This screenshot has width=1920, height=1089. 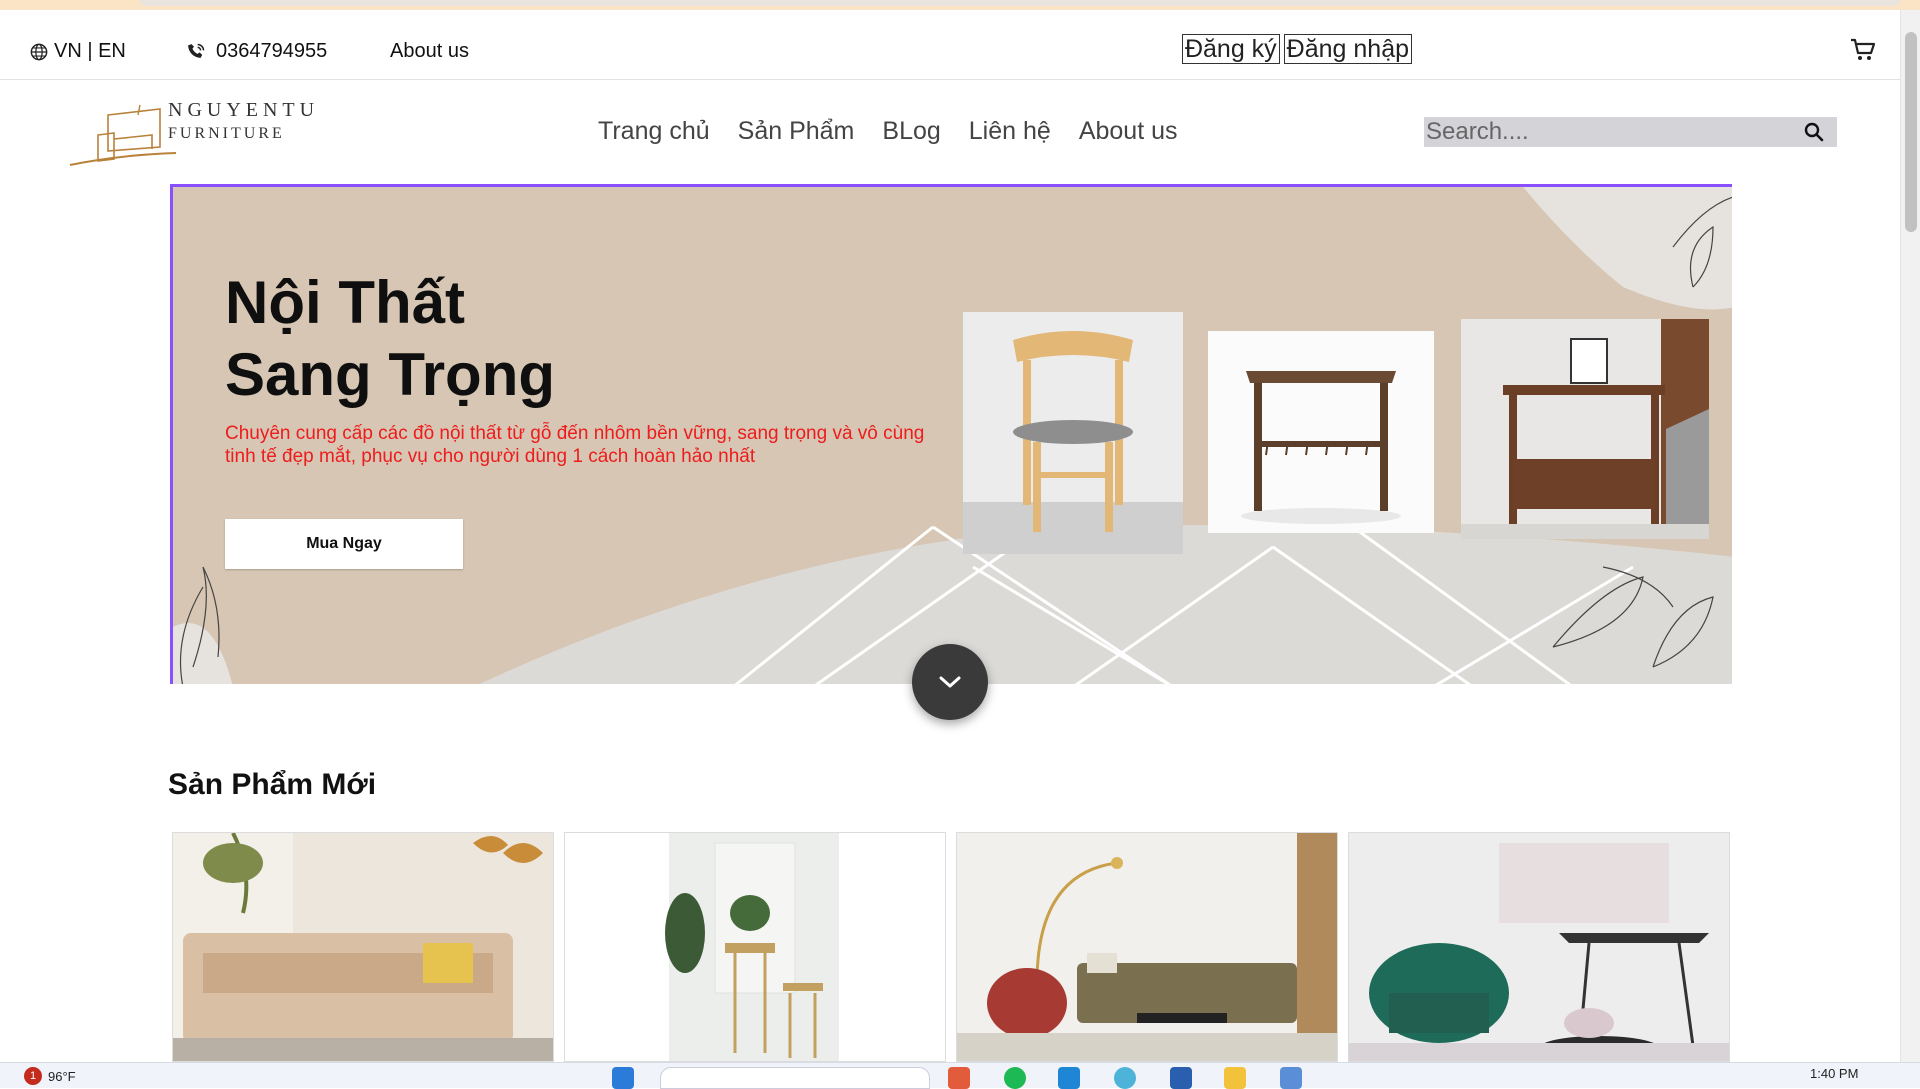 I want to click on auth-links: Đăng ký Đăng nhập, so click(x=1296, y=49).